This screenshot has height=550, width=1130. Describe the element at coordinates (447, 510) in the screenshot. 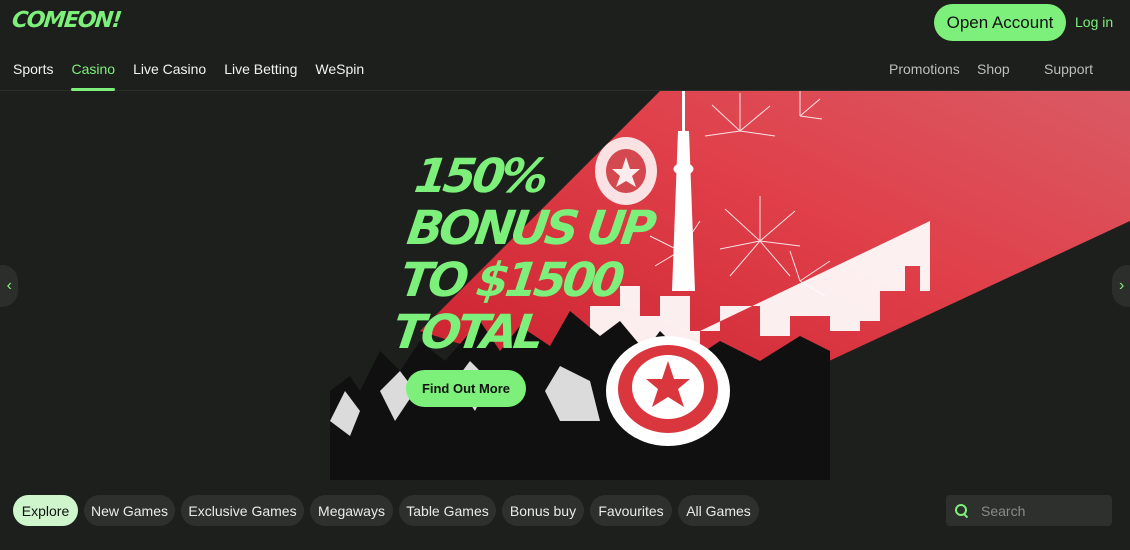

I see `chip-table-games: Table Games` at that location.